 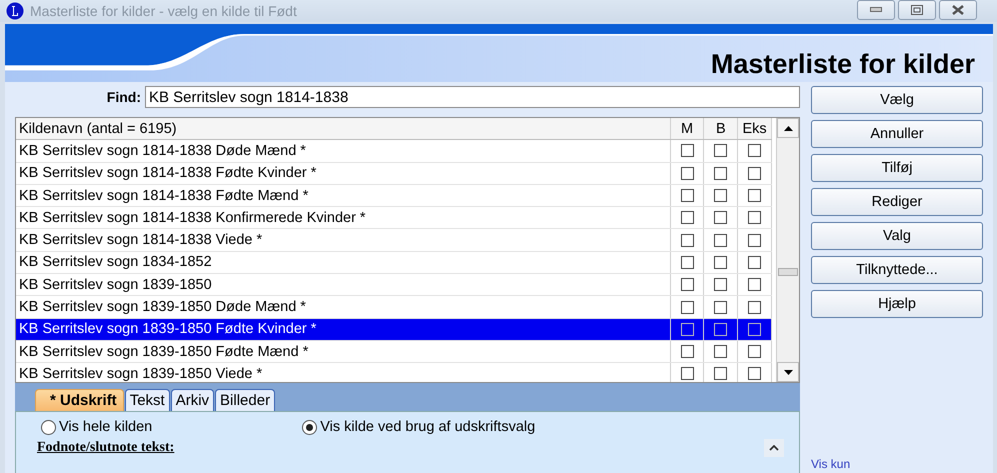 What do you see at coordinates (897, 100) in the screenshot?
I see `dialog-button: Vælg` at bounding box center [897, 100].